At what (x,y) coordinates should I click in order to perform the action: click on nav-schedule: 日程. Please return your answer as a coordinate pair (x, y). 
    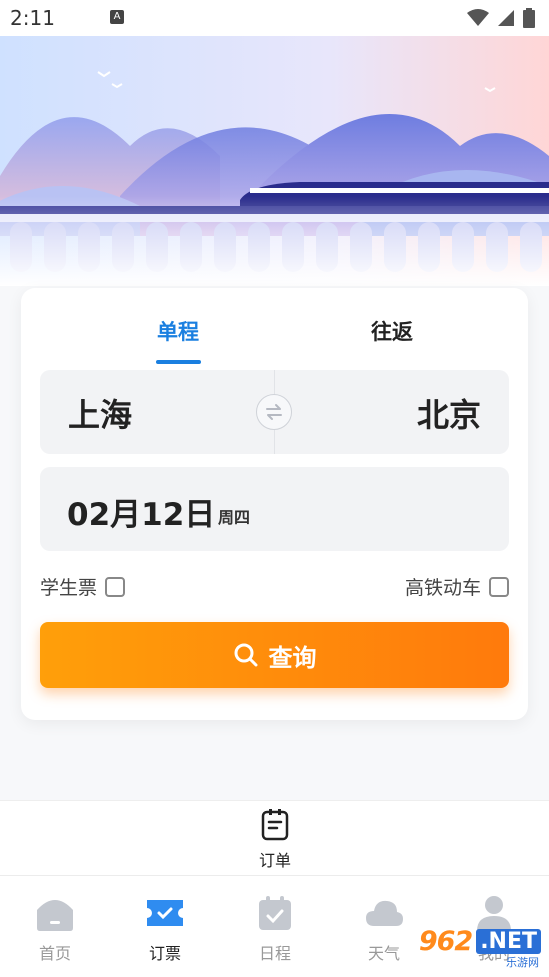
    Looking at the image, I should click on (275, 929).